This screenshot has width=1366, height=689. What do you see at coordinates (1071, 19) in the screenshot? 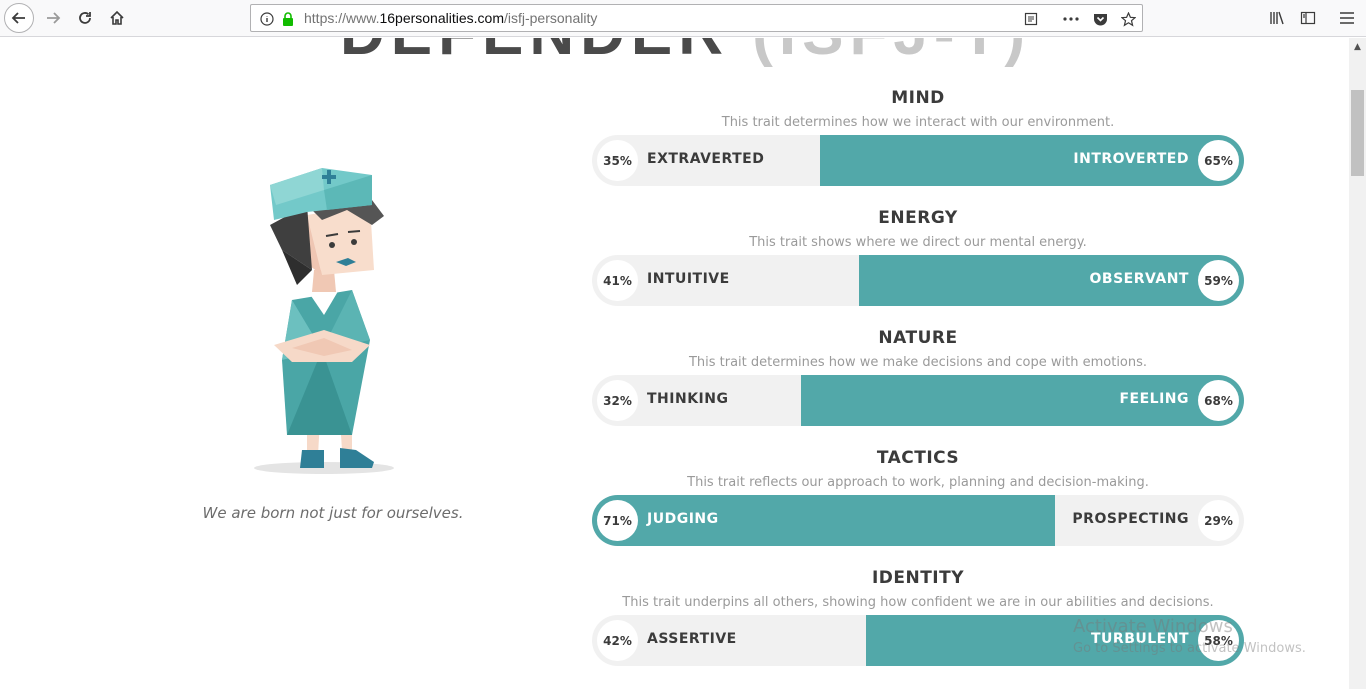
I see `more-icon` at bounding box center [1071, 19].